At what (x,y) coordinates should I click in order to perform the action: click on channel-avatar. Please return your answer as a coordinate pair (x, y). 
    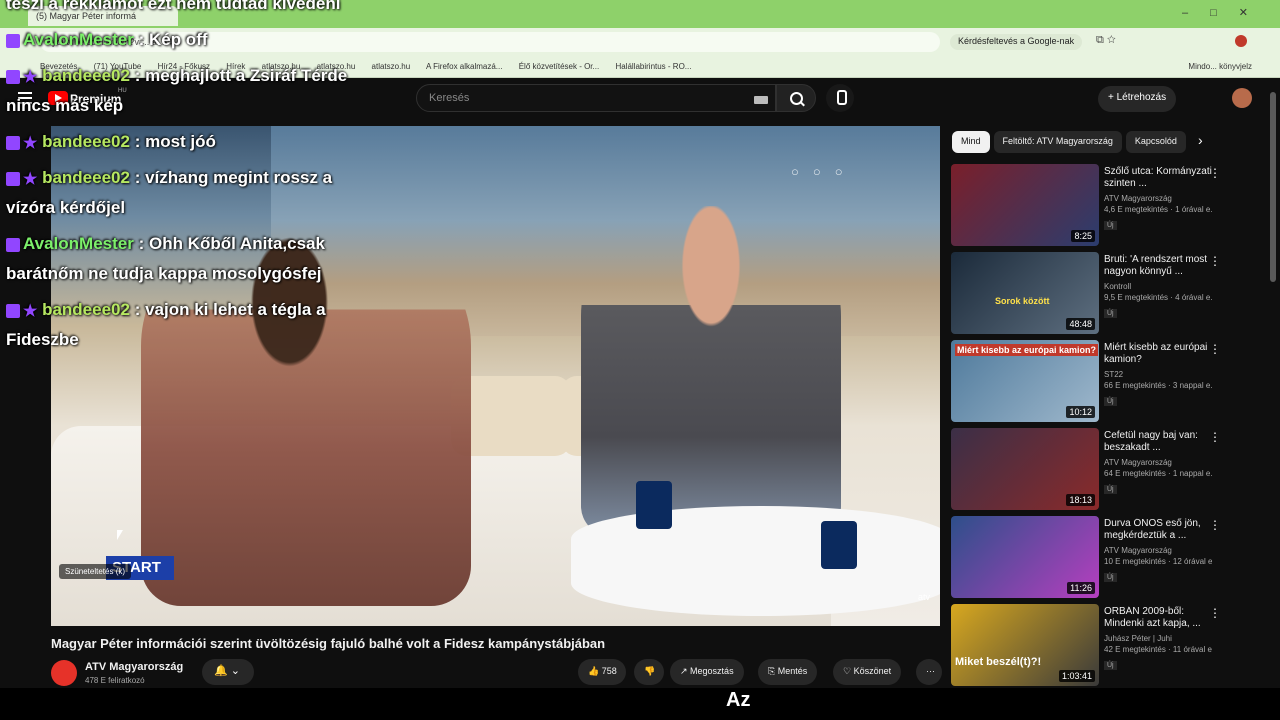
    Looking at the image, I should click on (64, 673).